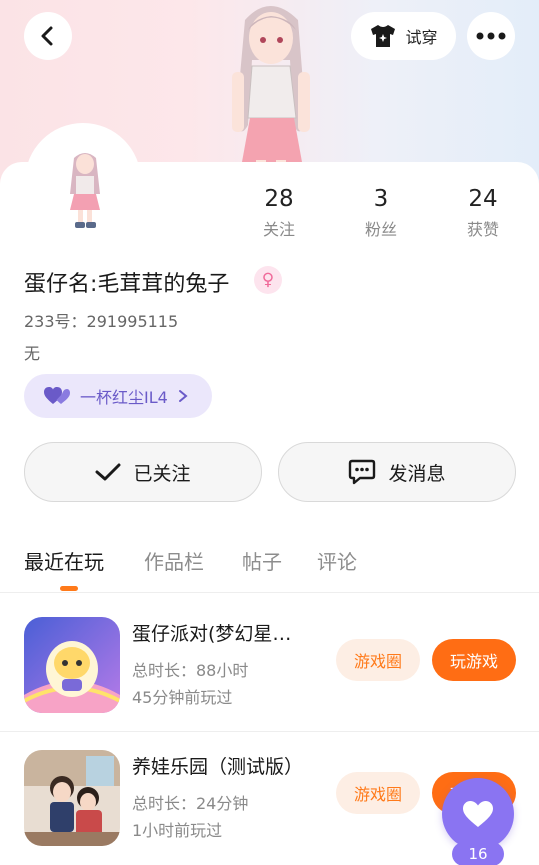 This screenshot has width=539, height=865. What do you see at coordinates (268, 280) in the screenshot?
I see `female-gender-icon: ♀` at bounding box center [268, 280].